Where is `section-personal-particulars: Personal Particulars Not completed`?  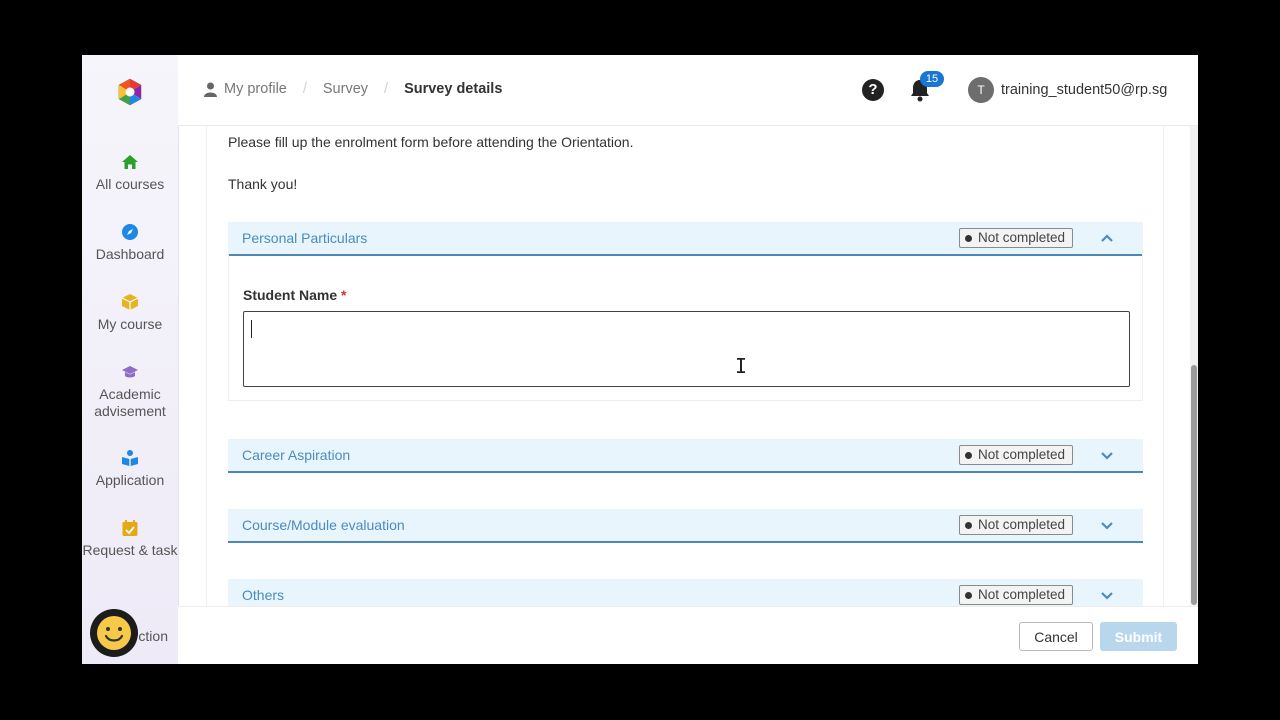 section-personal-particulars: Personal Particulars Not completed is located at coordinates (685, 239).